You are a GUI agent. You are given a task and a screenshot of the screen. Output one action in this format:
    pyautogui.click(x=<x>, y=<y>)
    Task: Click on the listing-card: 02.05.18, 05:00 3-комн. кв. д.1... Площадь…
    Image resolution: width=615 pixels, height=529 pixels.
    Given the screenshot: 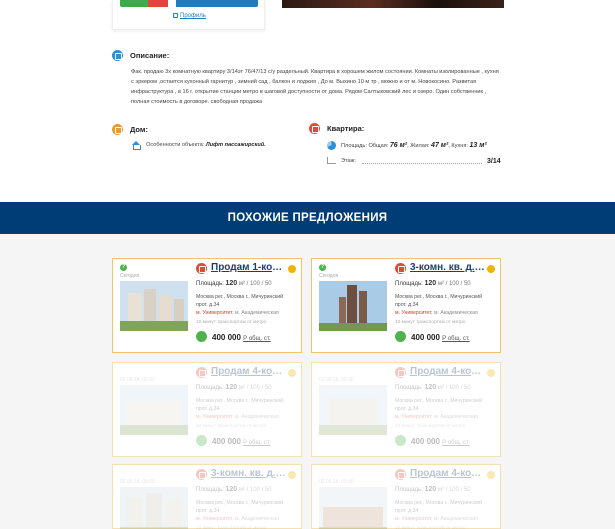 What is the action you would take?
    pyautogui.click(x=207, y=496)
    